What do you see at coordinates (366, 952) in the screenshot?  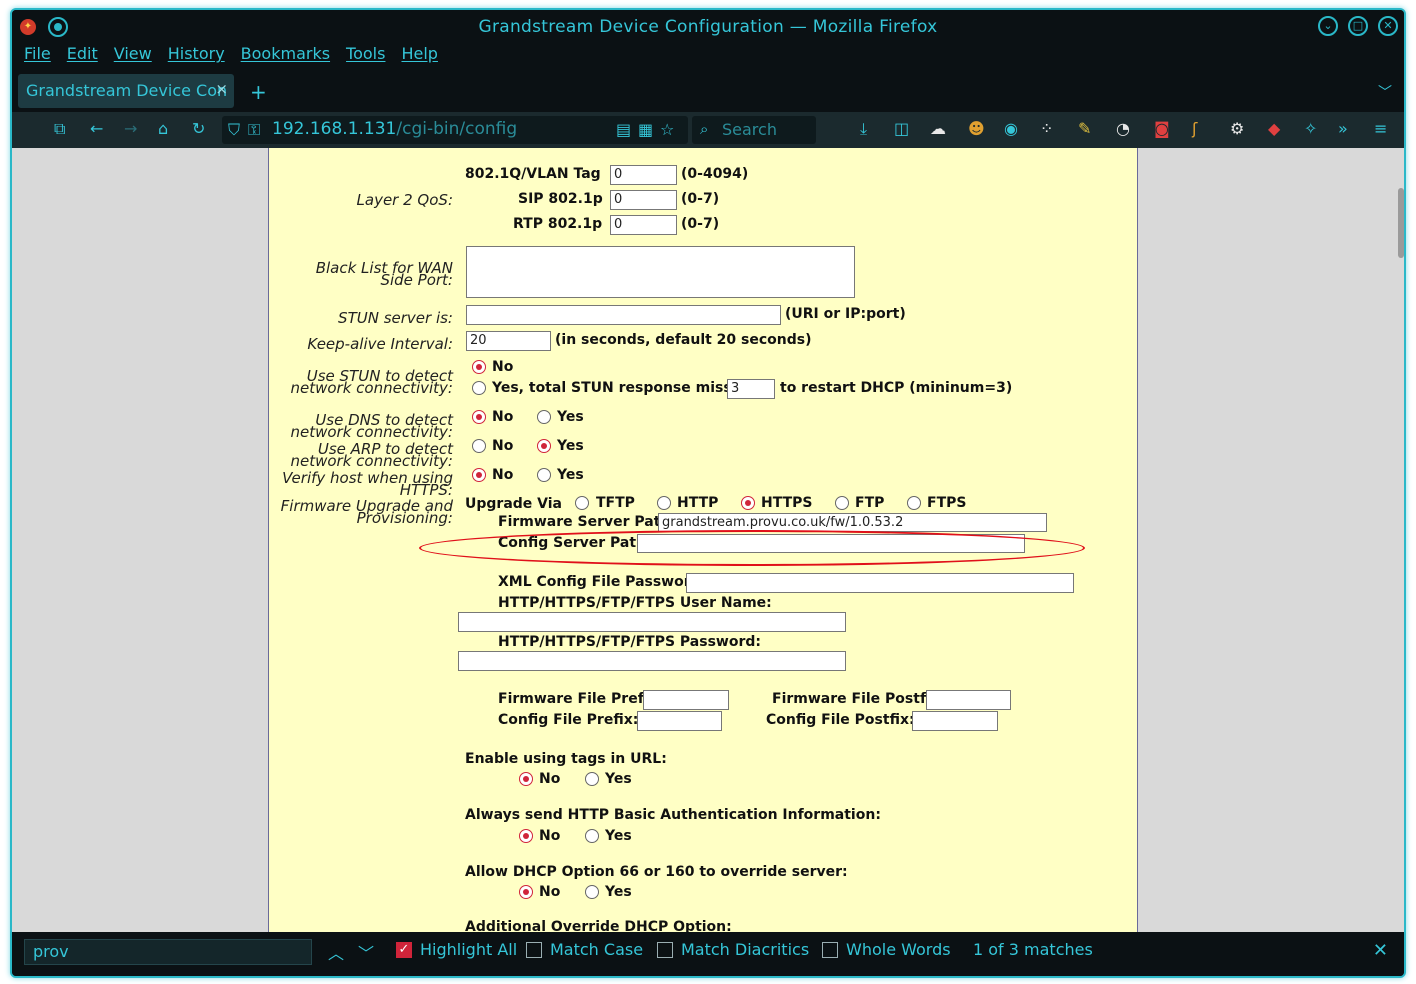 I see `find-next-icon: ﹀` at bounding box center [366, 952].